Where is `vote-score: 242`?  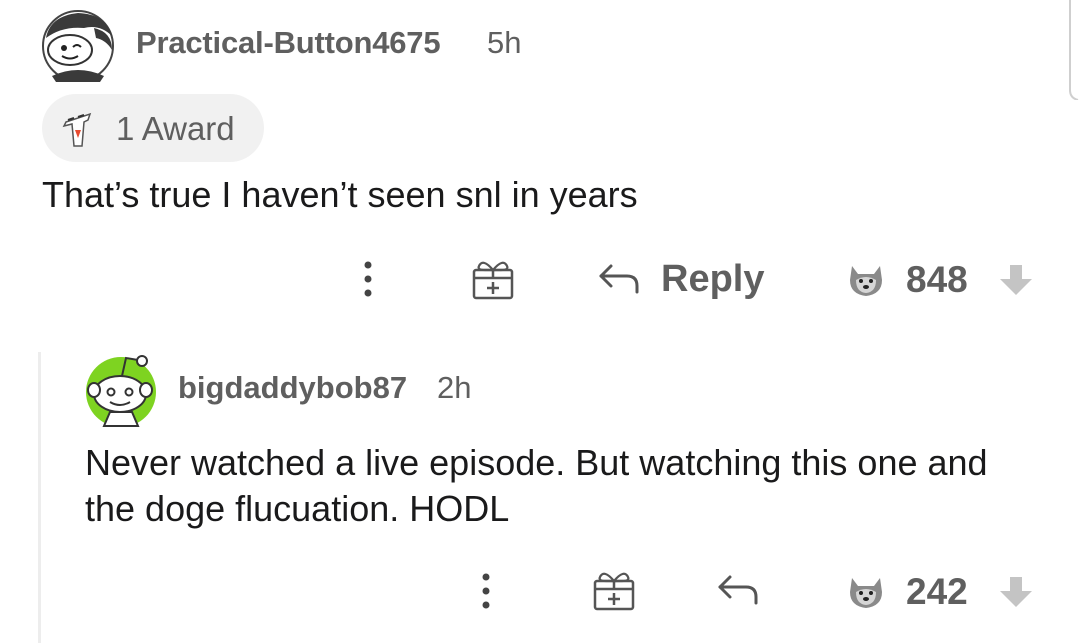 vote-score: 242 is located at coordinates (937, 591).